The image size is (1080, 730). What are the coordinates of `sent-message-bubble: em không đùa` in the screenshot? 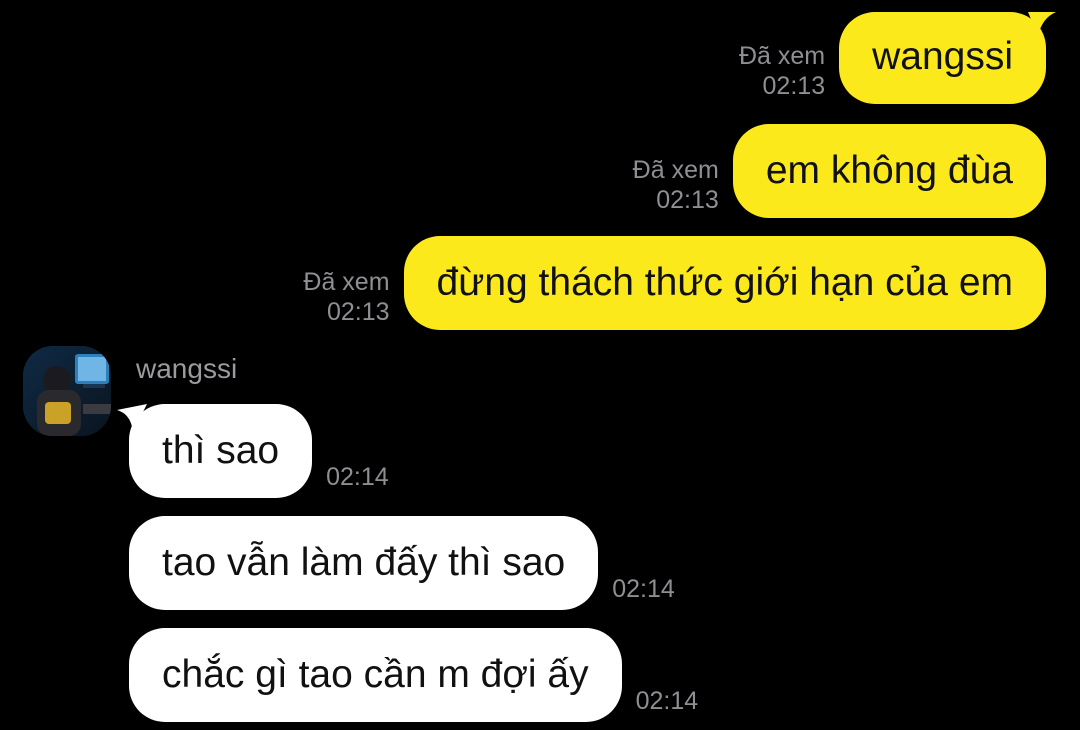 It's located at (889, 171).